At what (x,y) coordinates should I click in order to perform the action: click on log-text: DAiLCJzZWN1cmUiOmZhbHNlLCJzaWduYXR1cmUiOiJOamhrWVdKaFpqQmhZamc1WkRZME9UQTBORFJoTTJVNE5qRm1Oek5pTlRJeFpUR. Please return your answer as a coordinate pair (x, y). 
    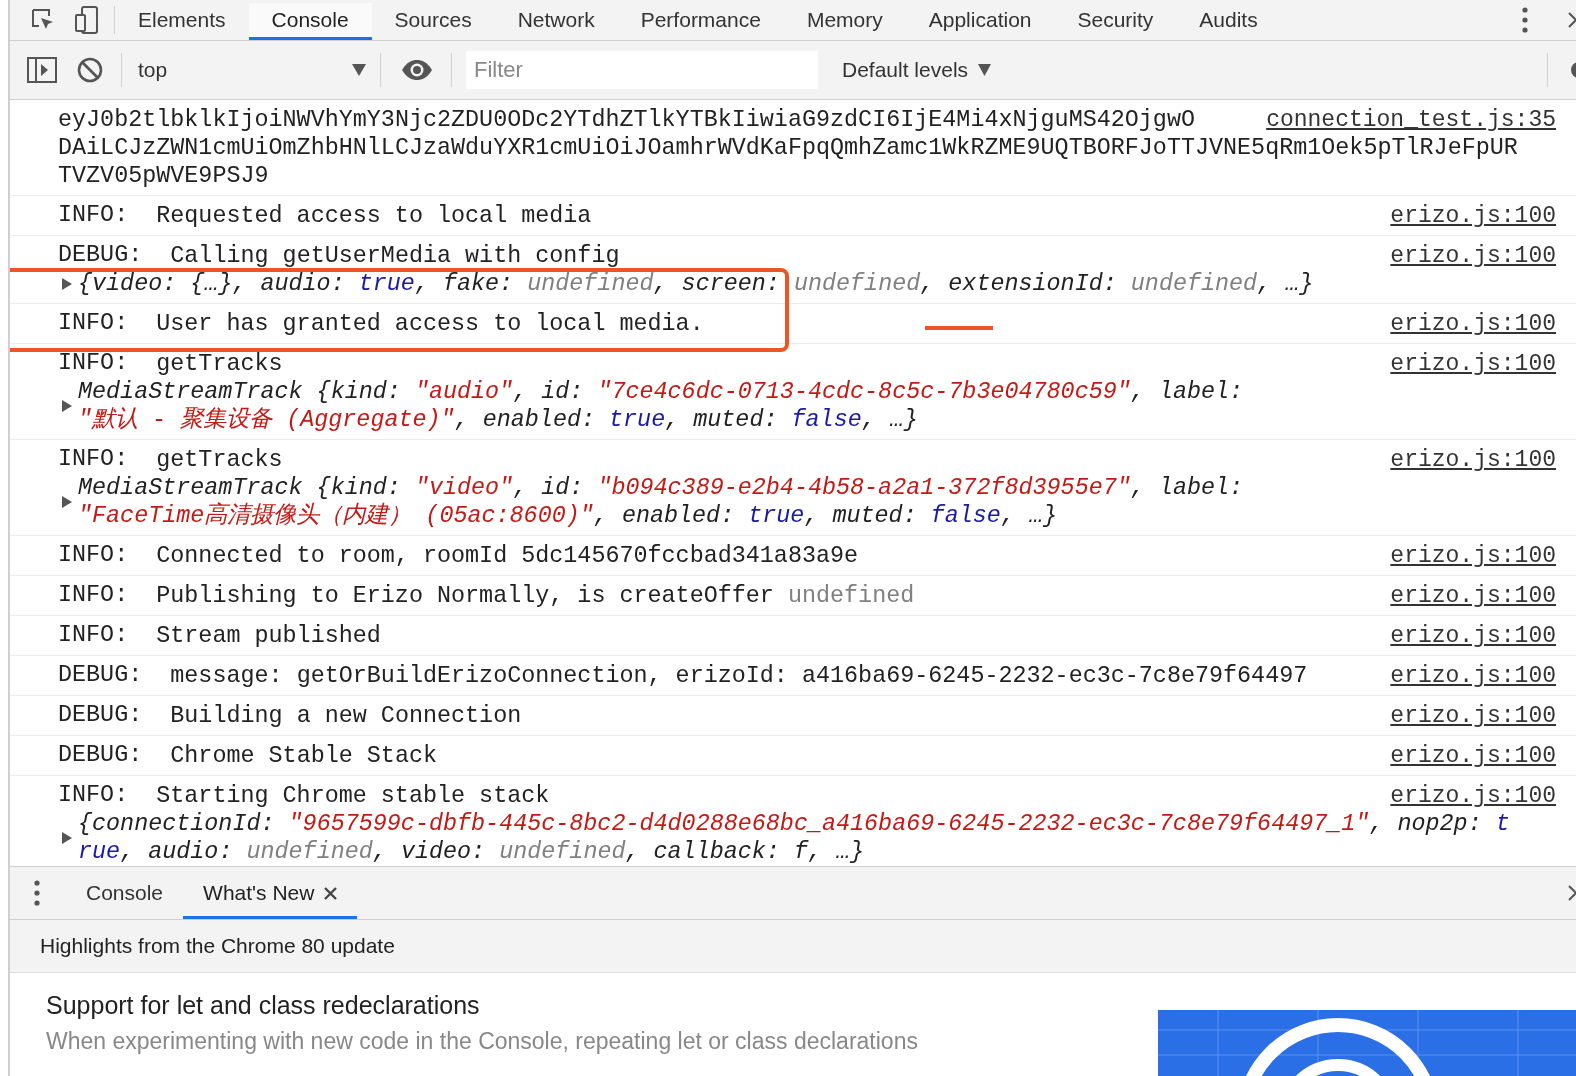
    Looking at the image, I should click on (788, 148).